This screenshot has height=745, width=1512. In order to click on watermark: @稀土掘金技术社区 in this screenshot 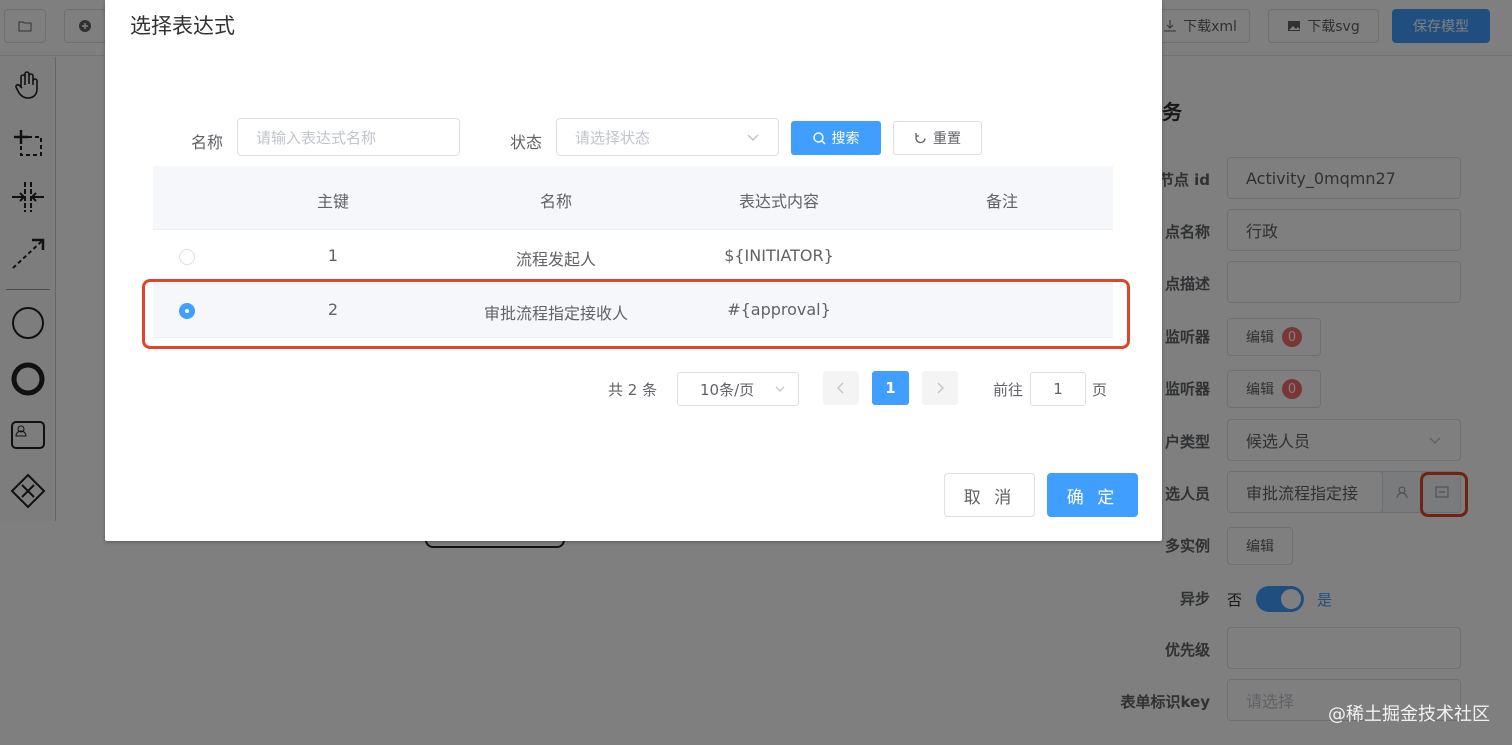, I will do `click(1409, 714)`.